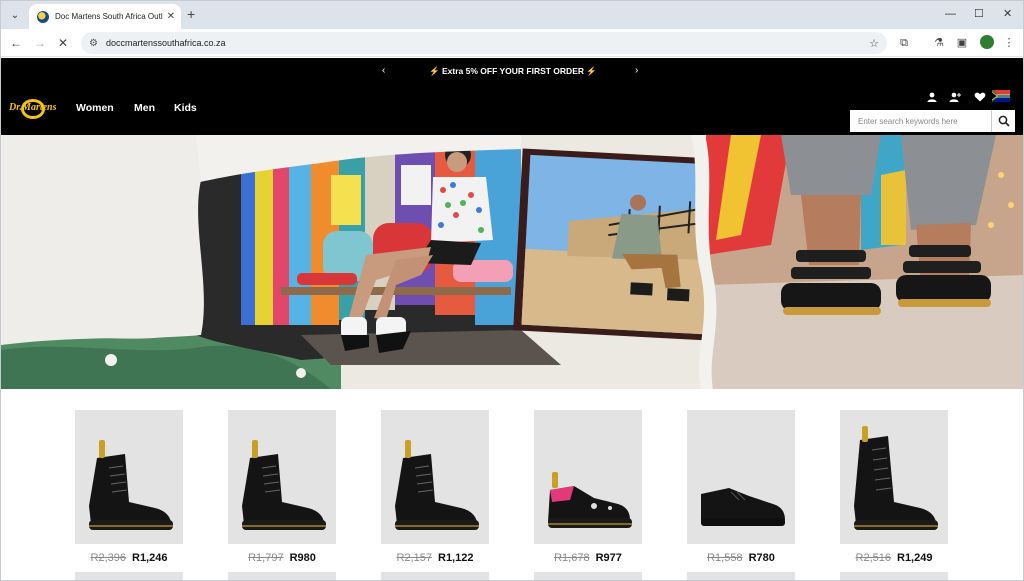 The height and width of the screenshot is (581, 1024). I want to click on site-logo: Dr.Martens, so click(32, 108).